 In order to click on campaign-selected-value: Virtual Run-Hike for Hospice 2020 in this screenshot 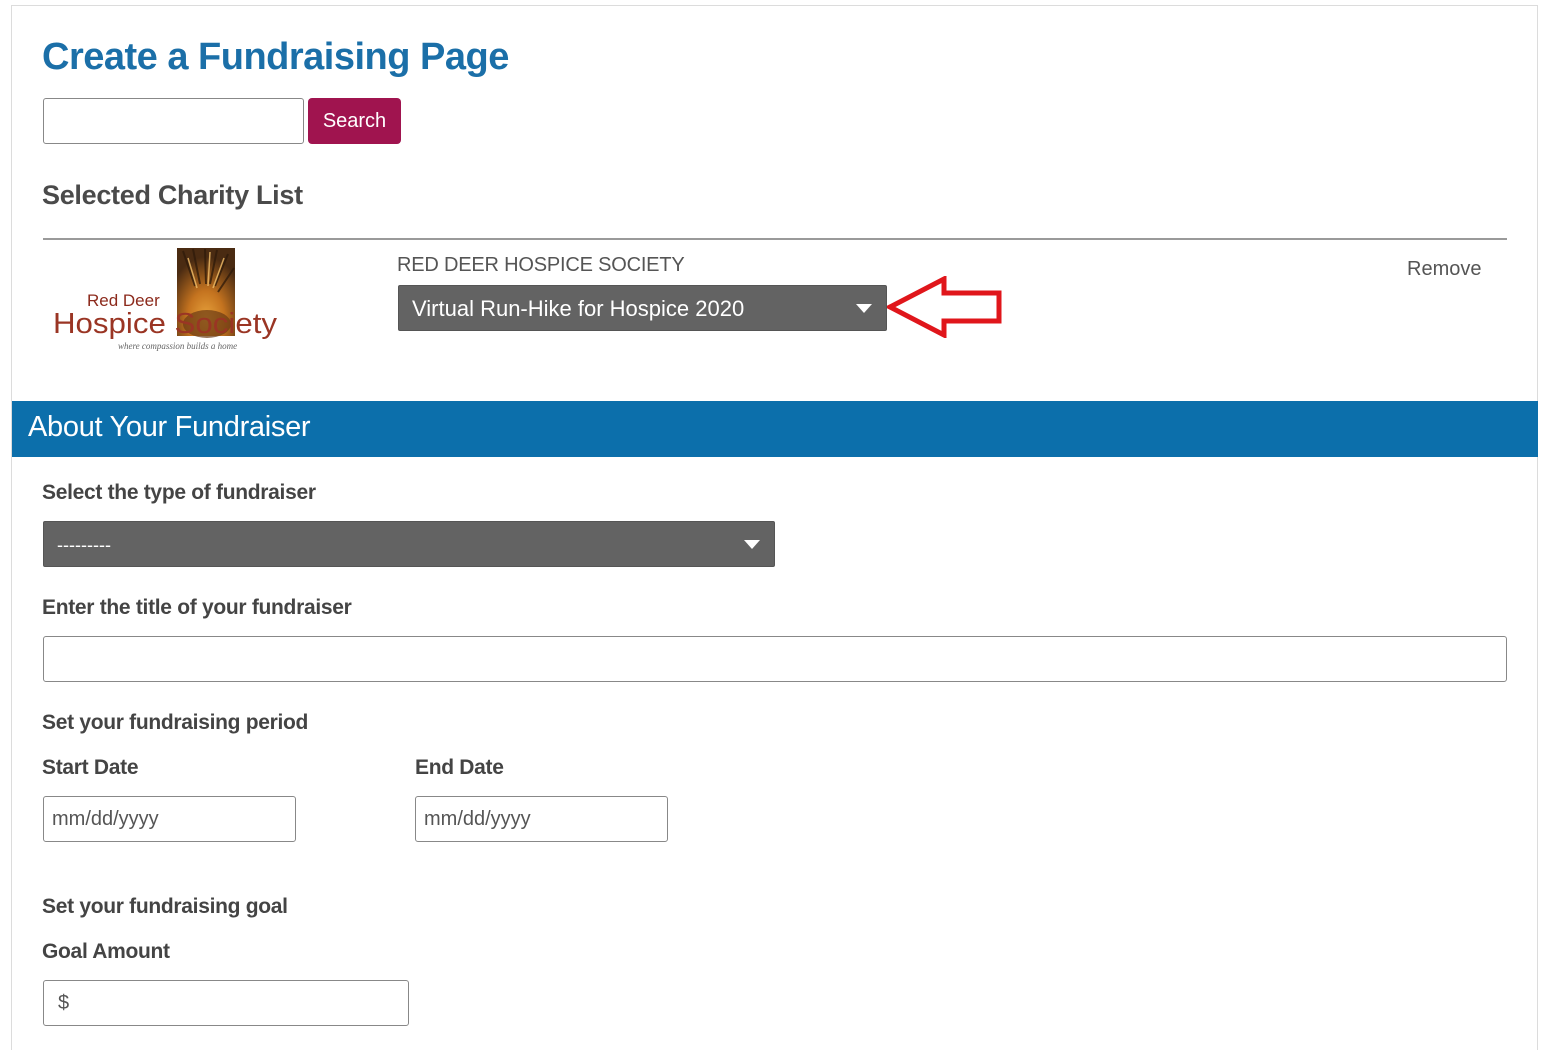, I will do `click(578, 308)`.